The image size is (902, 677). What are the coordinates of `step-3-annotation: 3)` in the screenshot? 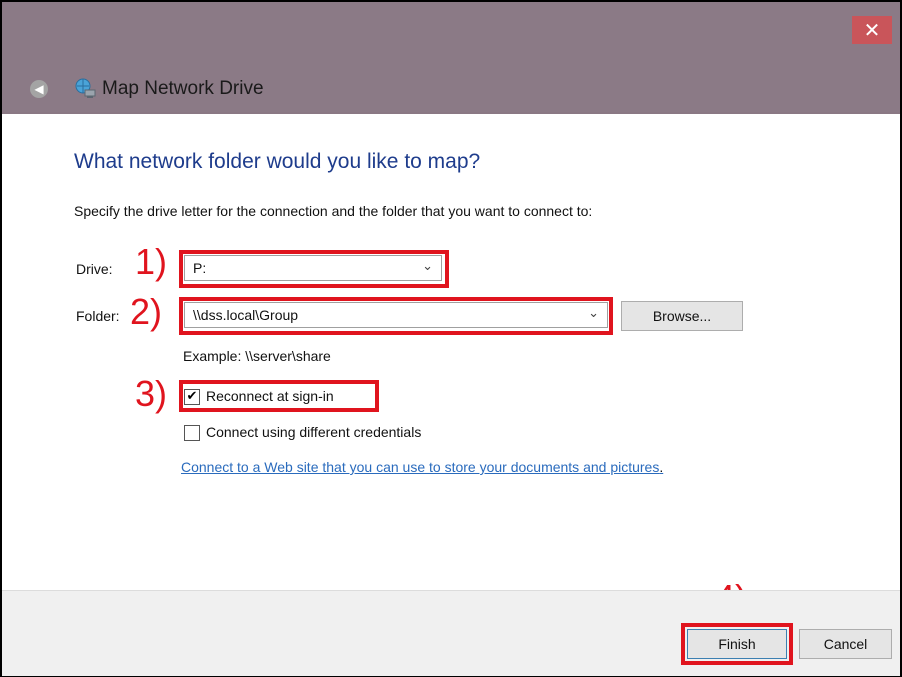 It's located at (151, 393).